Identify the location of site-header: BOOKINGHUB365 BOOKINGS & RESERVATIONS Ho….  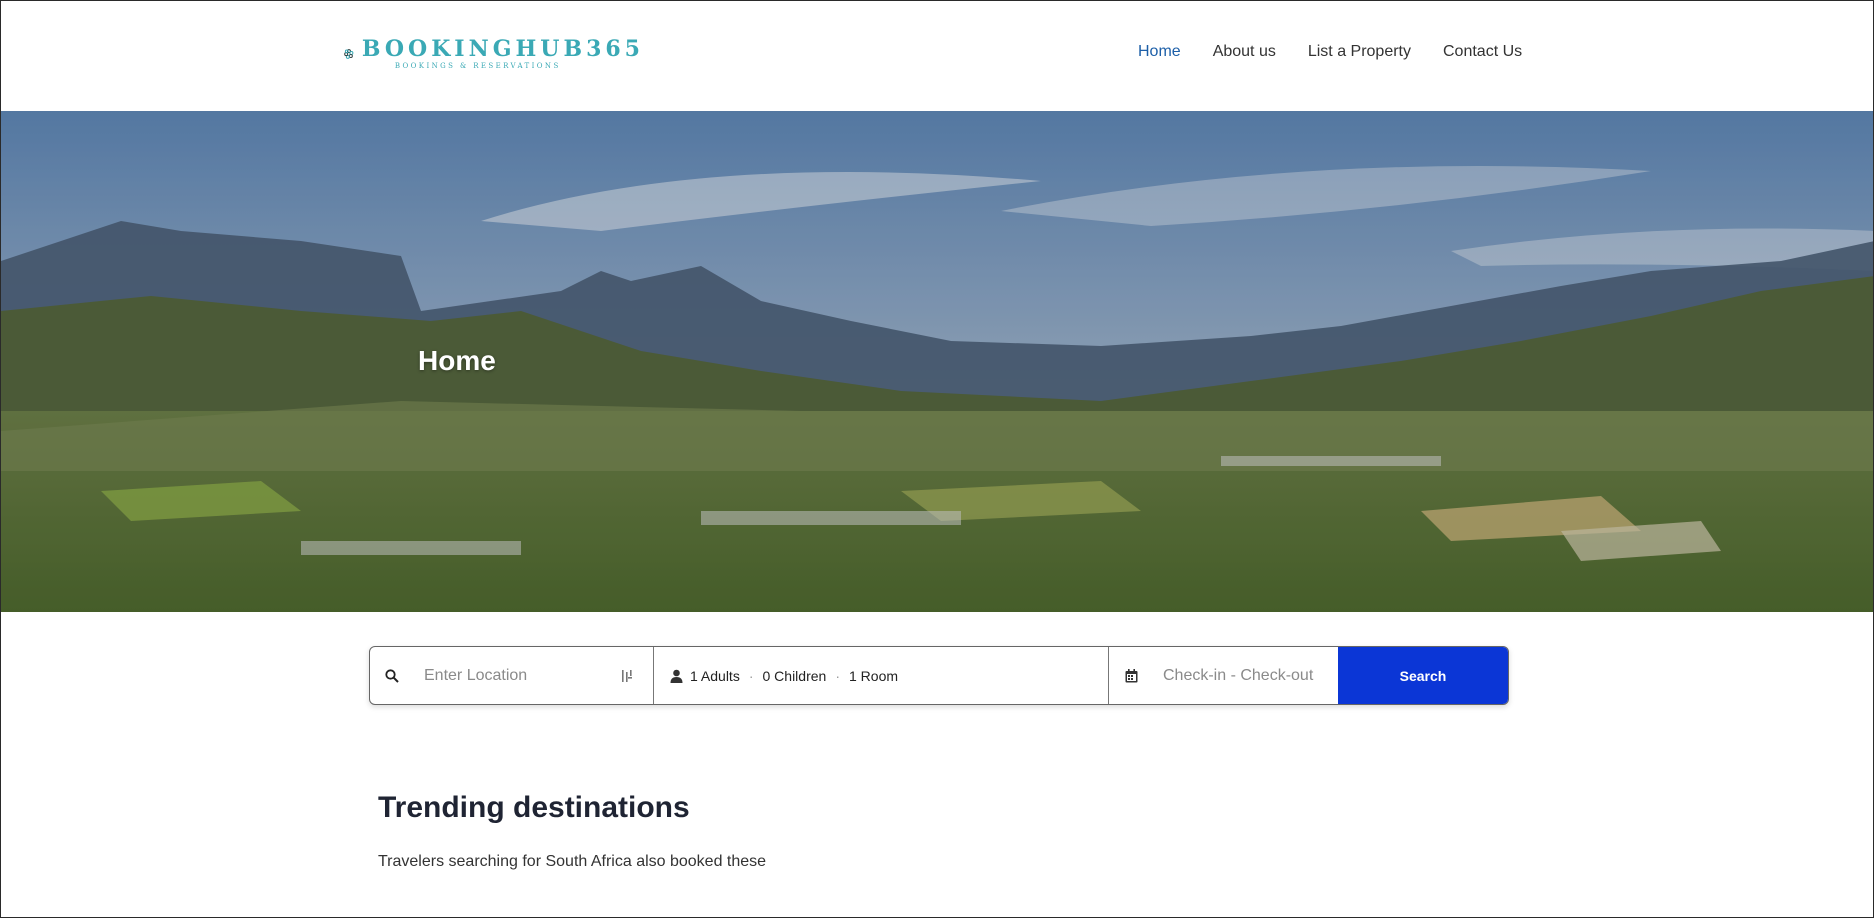
(937, 56).